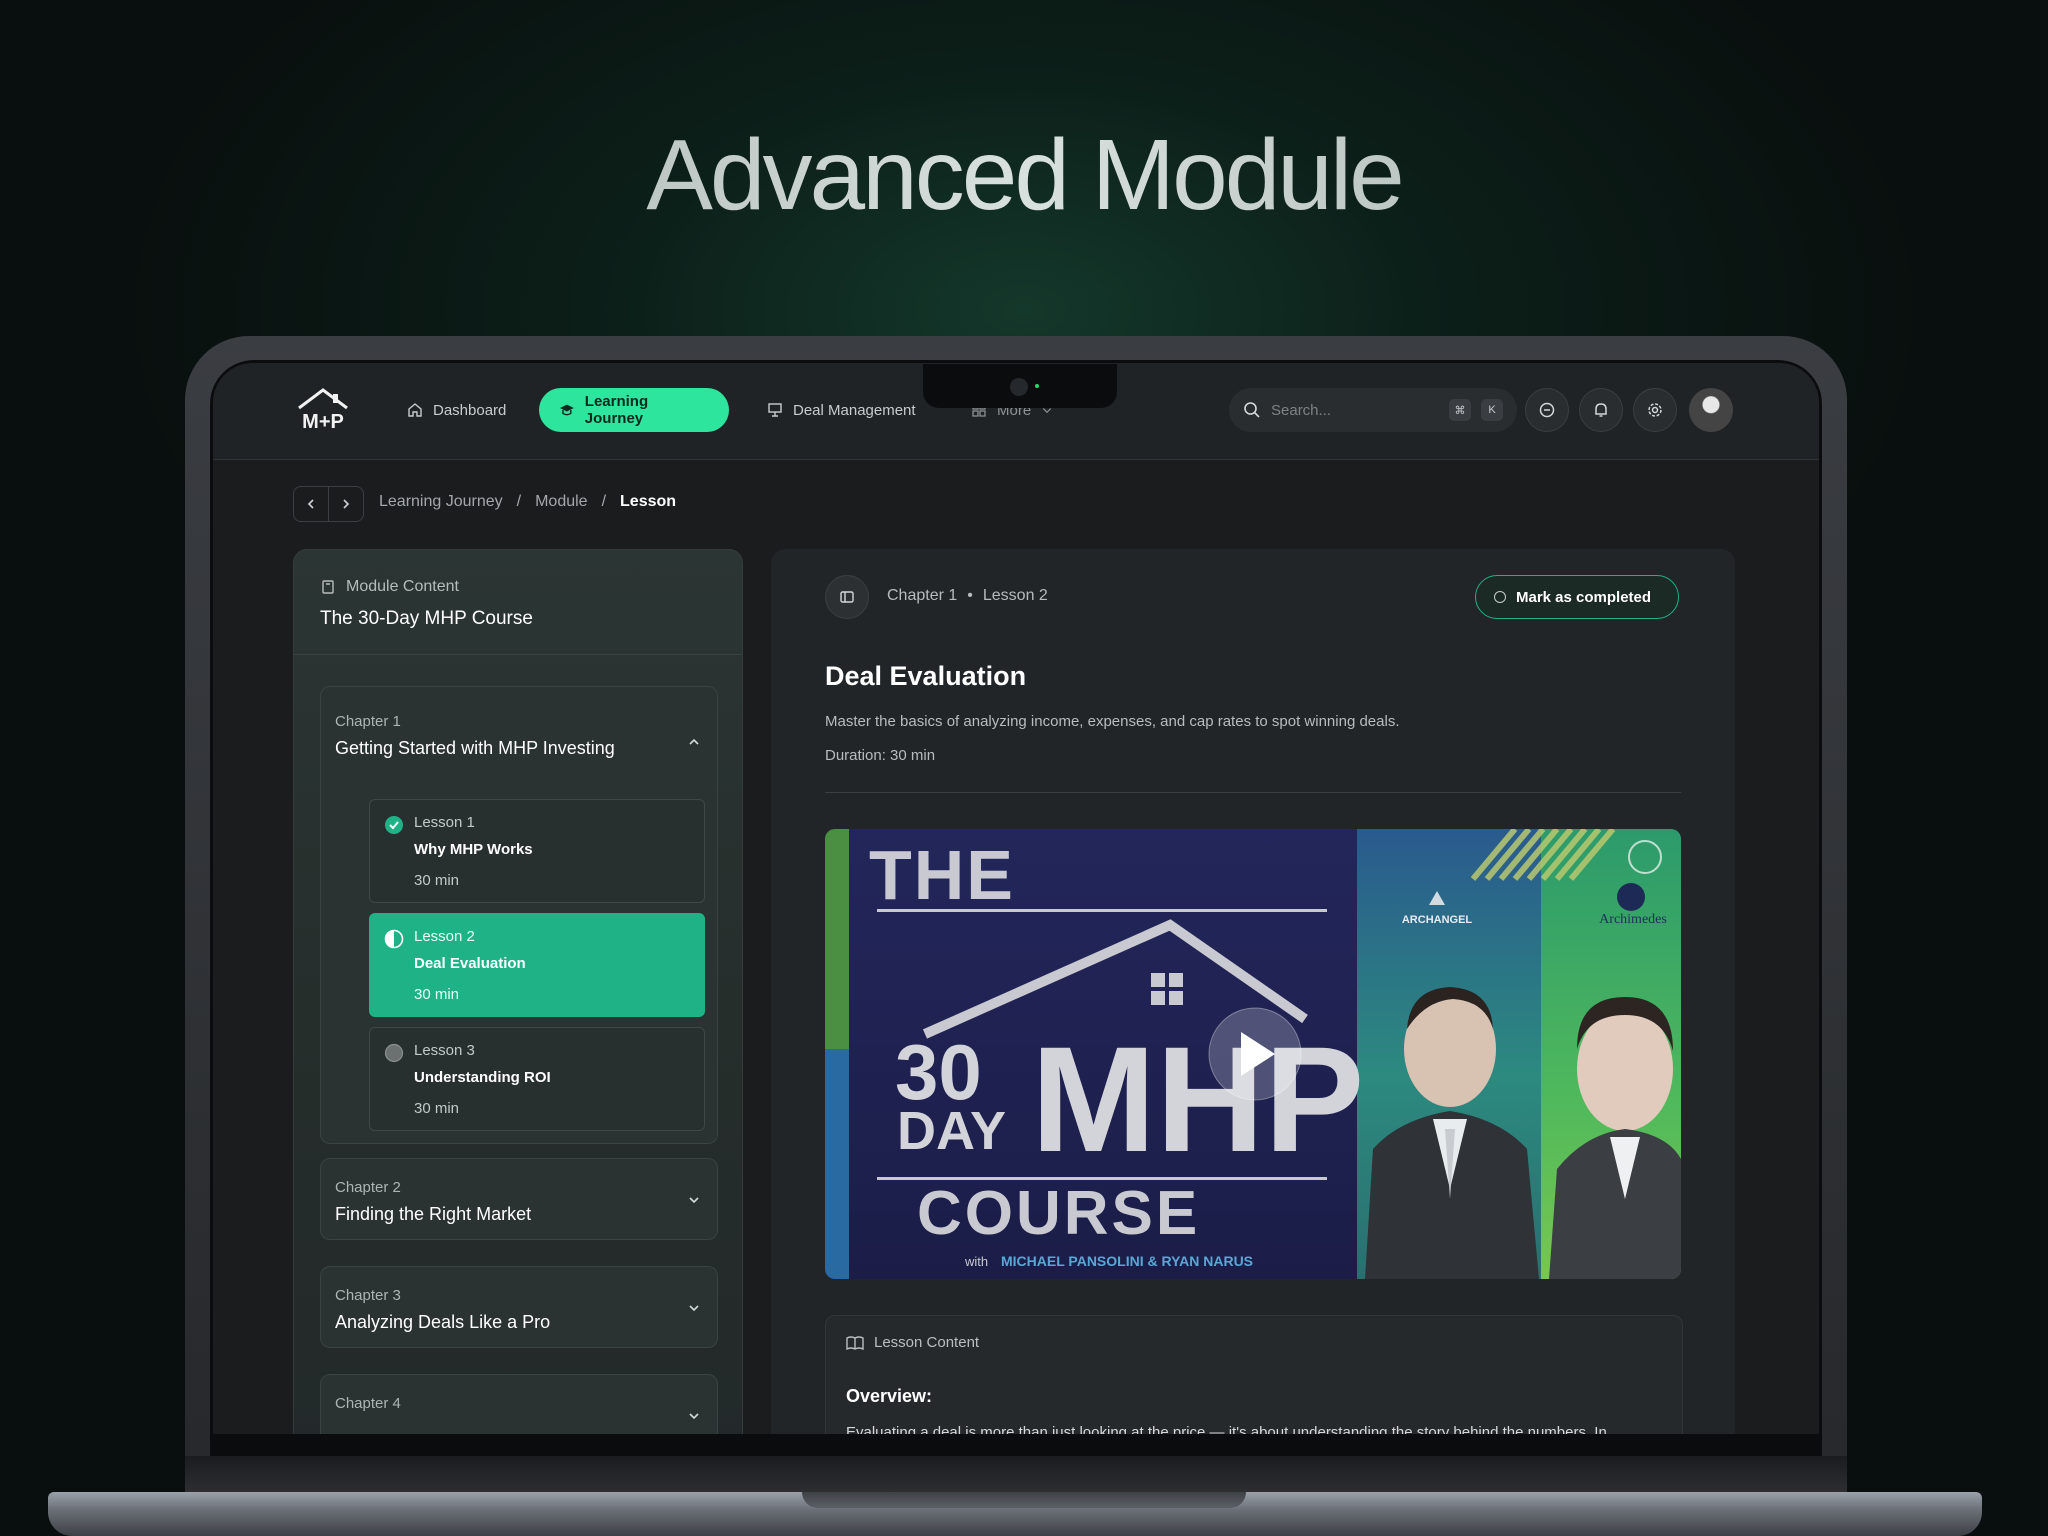  What do you see at coordinates (470, 410) in the screenshot?
I see `nav-dashboard-label: Dashboard` at bounding box center [470, 410].